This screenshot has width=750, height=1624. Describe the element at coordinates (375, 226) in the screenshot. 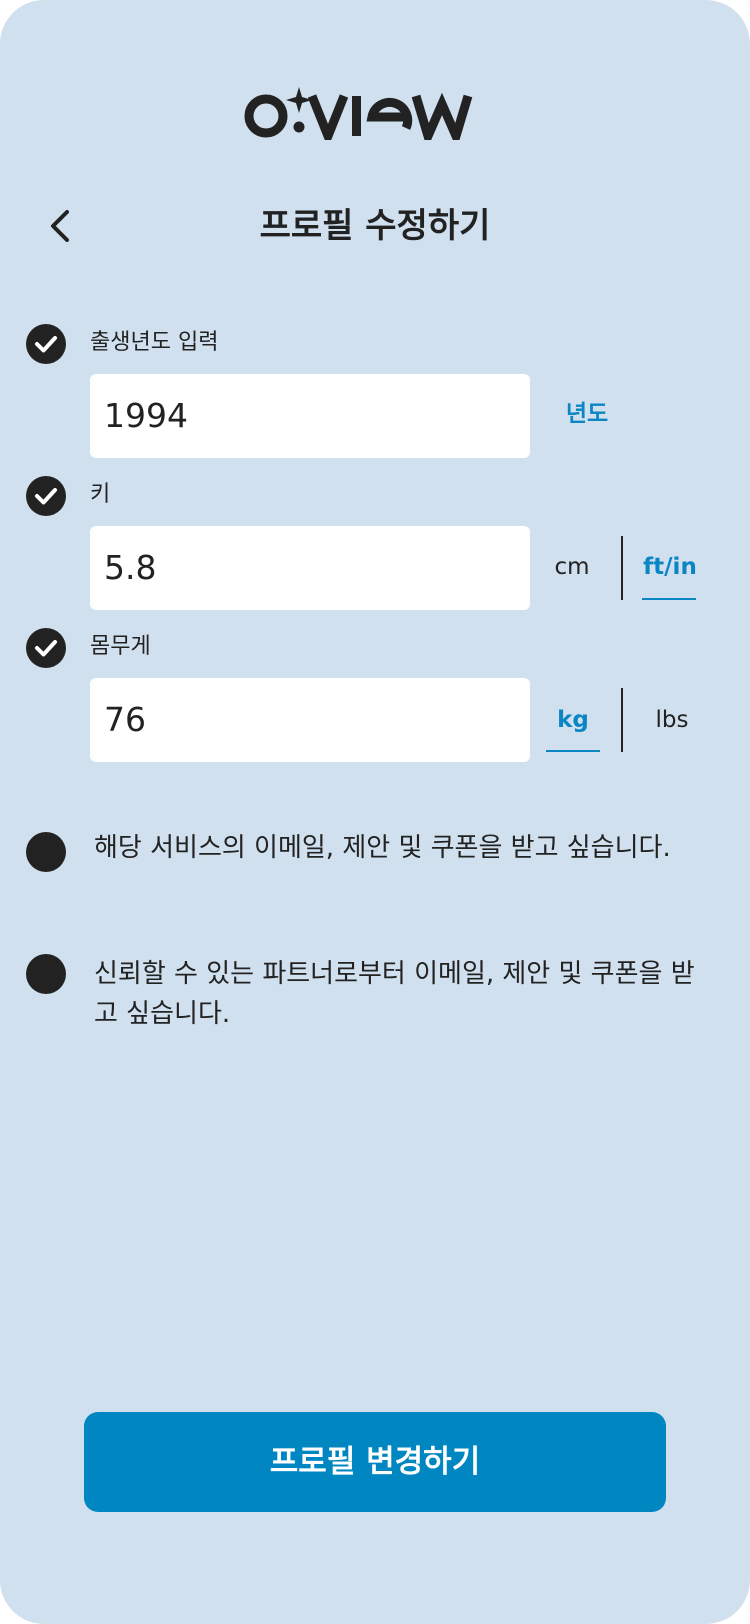

I see `page-title: 프로필 수정하기` at that location.